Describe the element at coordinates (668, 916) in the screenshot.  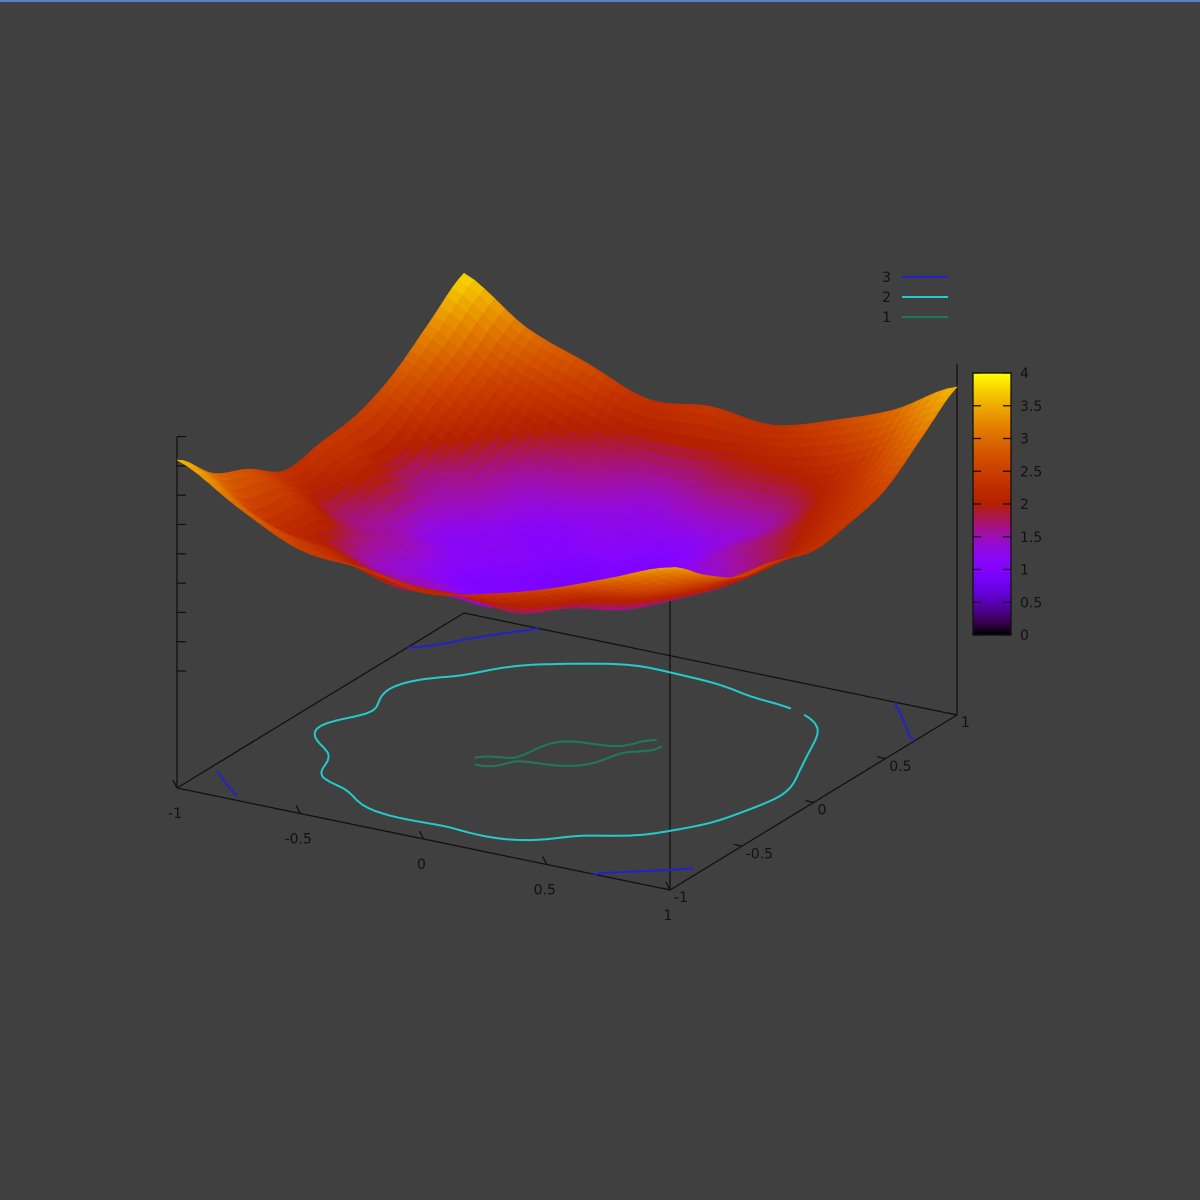
I see `x-tick-label: 1` at that location.